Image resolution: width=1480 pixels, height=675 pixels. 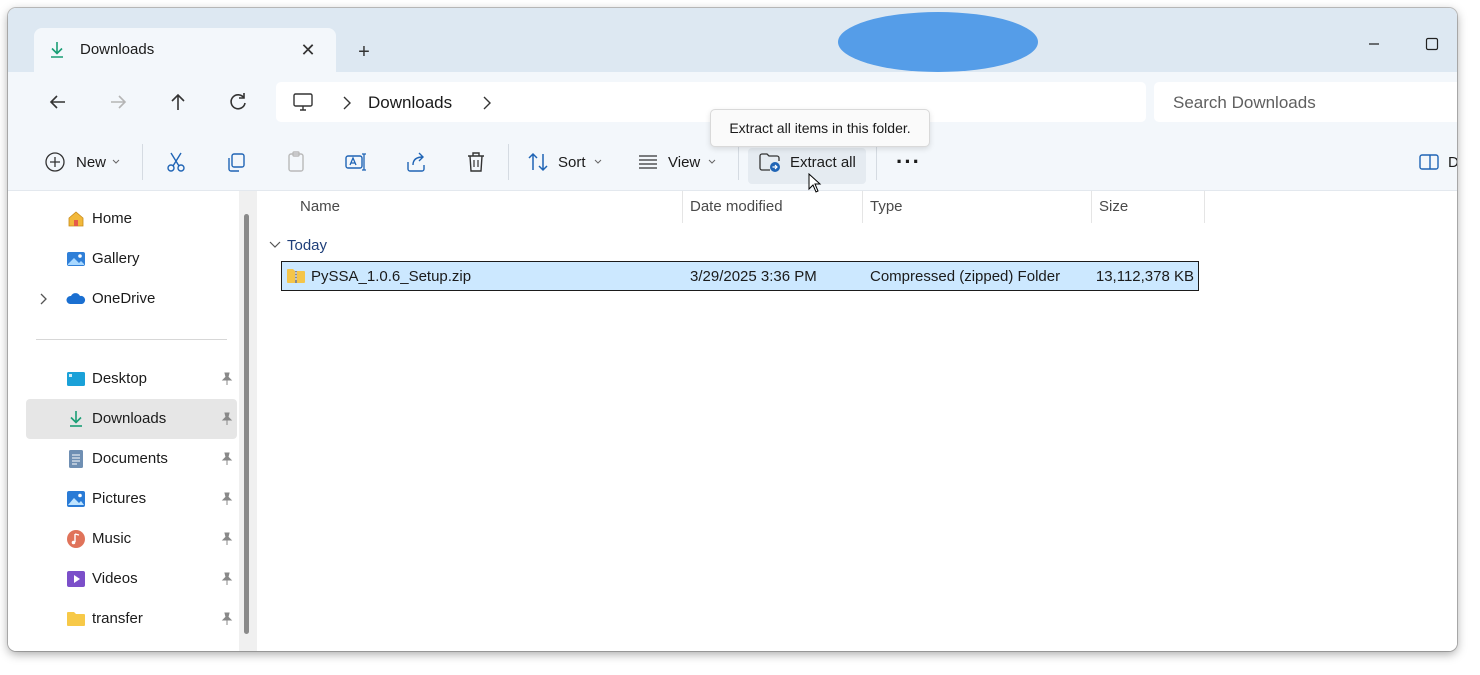 I want to click on rename-icon, so click(x=355, y=162).